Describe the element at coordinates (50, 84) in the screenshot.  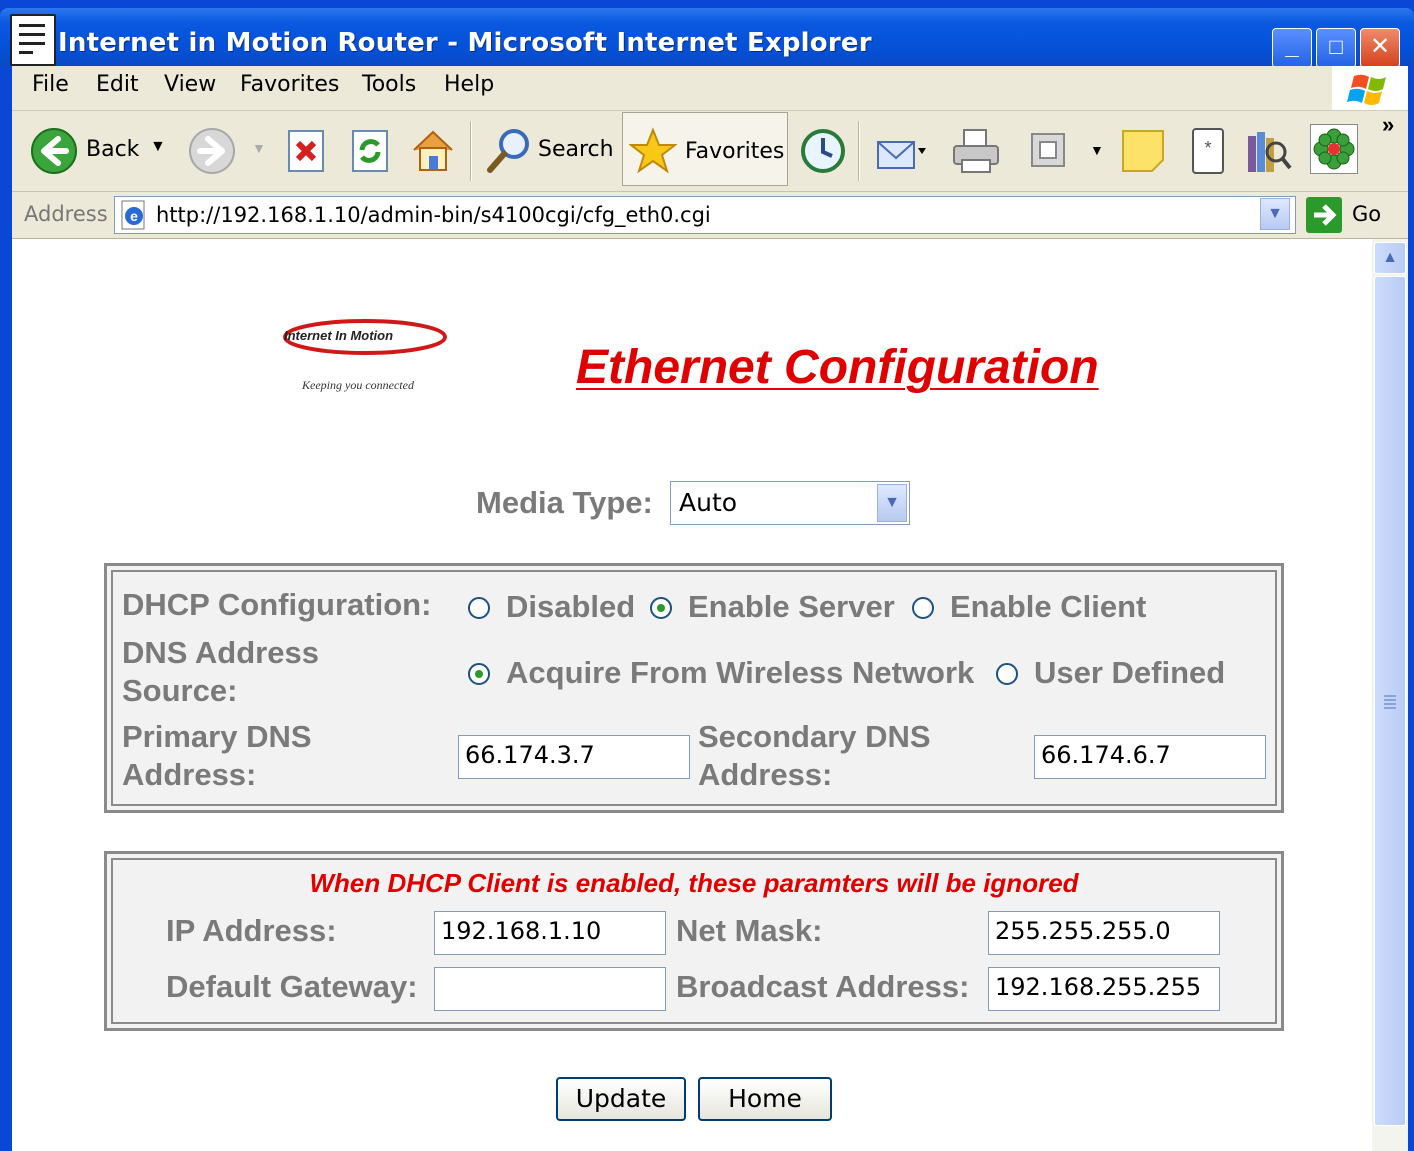
I see `menu-file: File` at that location.